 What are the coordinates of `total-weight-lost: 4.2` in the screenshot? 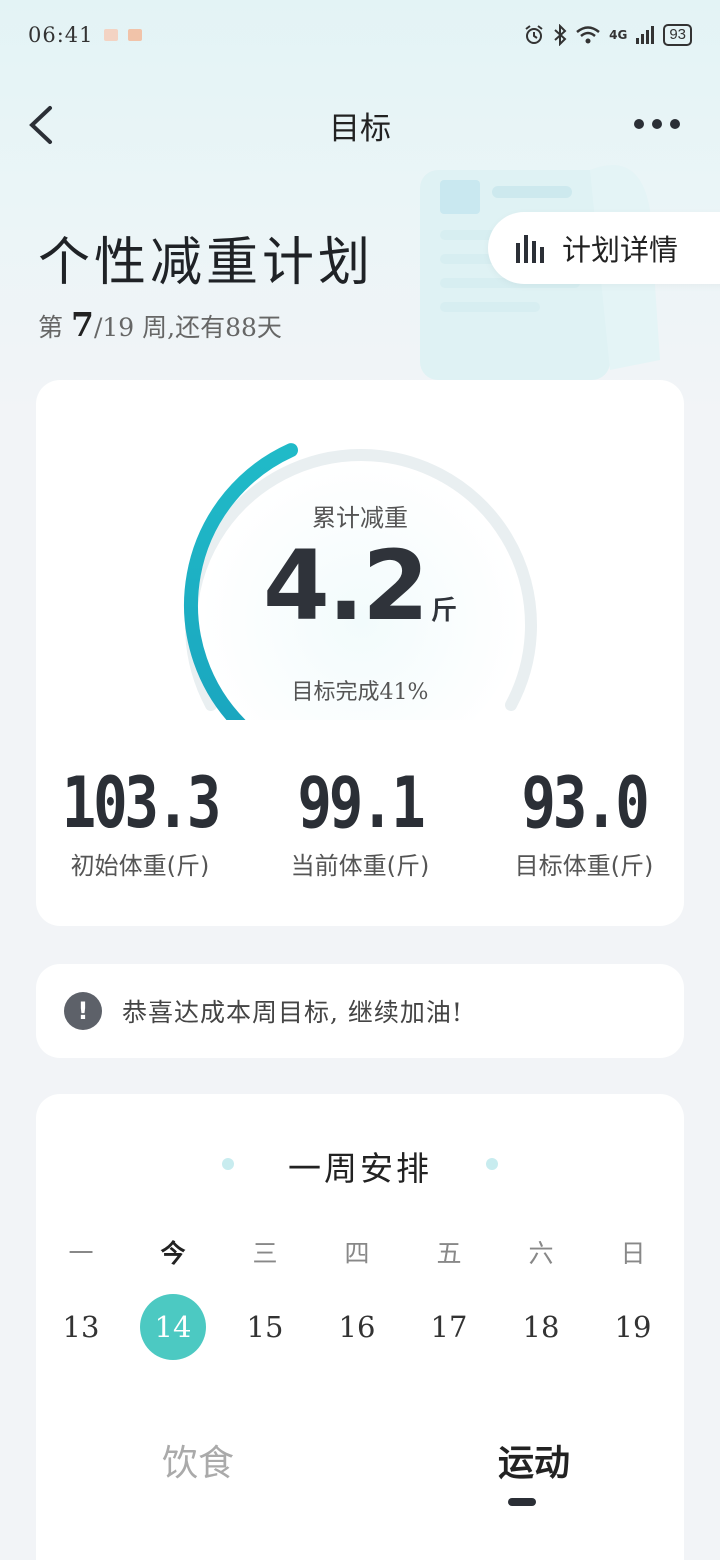 It's located at (345, 586).